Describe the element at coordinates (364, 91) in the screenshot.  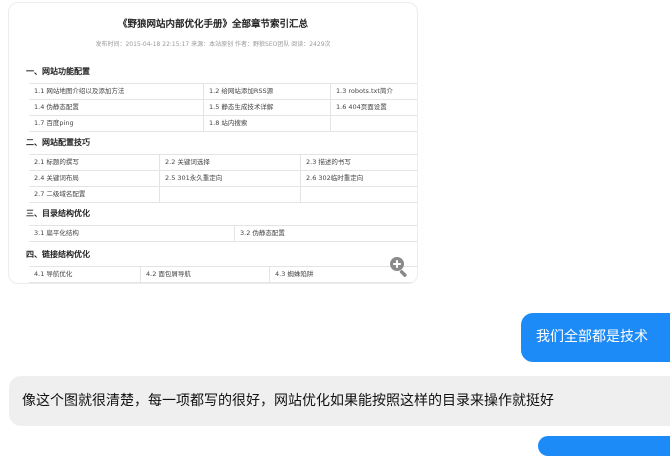
I see `table-cell: 1.3 robots.txt简介` at that location.